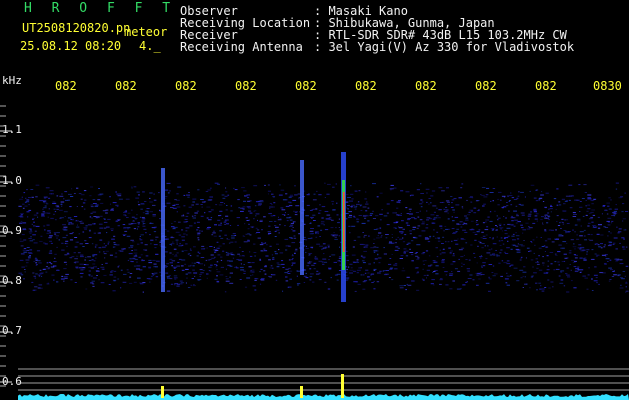 This screenshot has height=400, width=629. What do you see at coordinates (163, 230) in the screenshot?
I see `meteor-echo-streak` at bounding box center [163, 230].